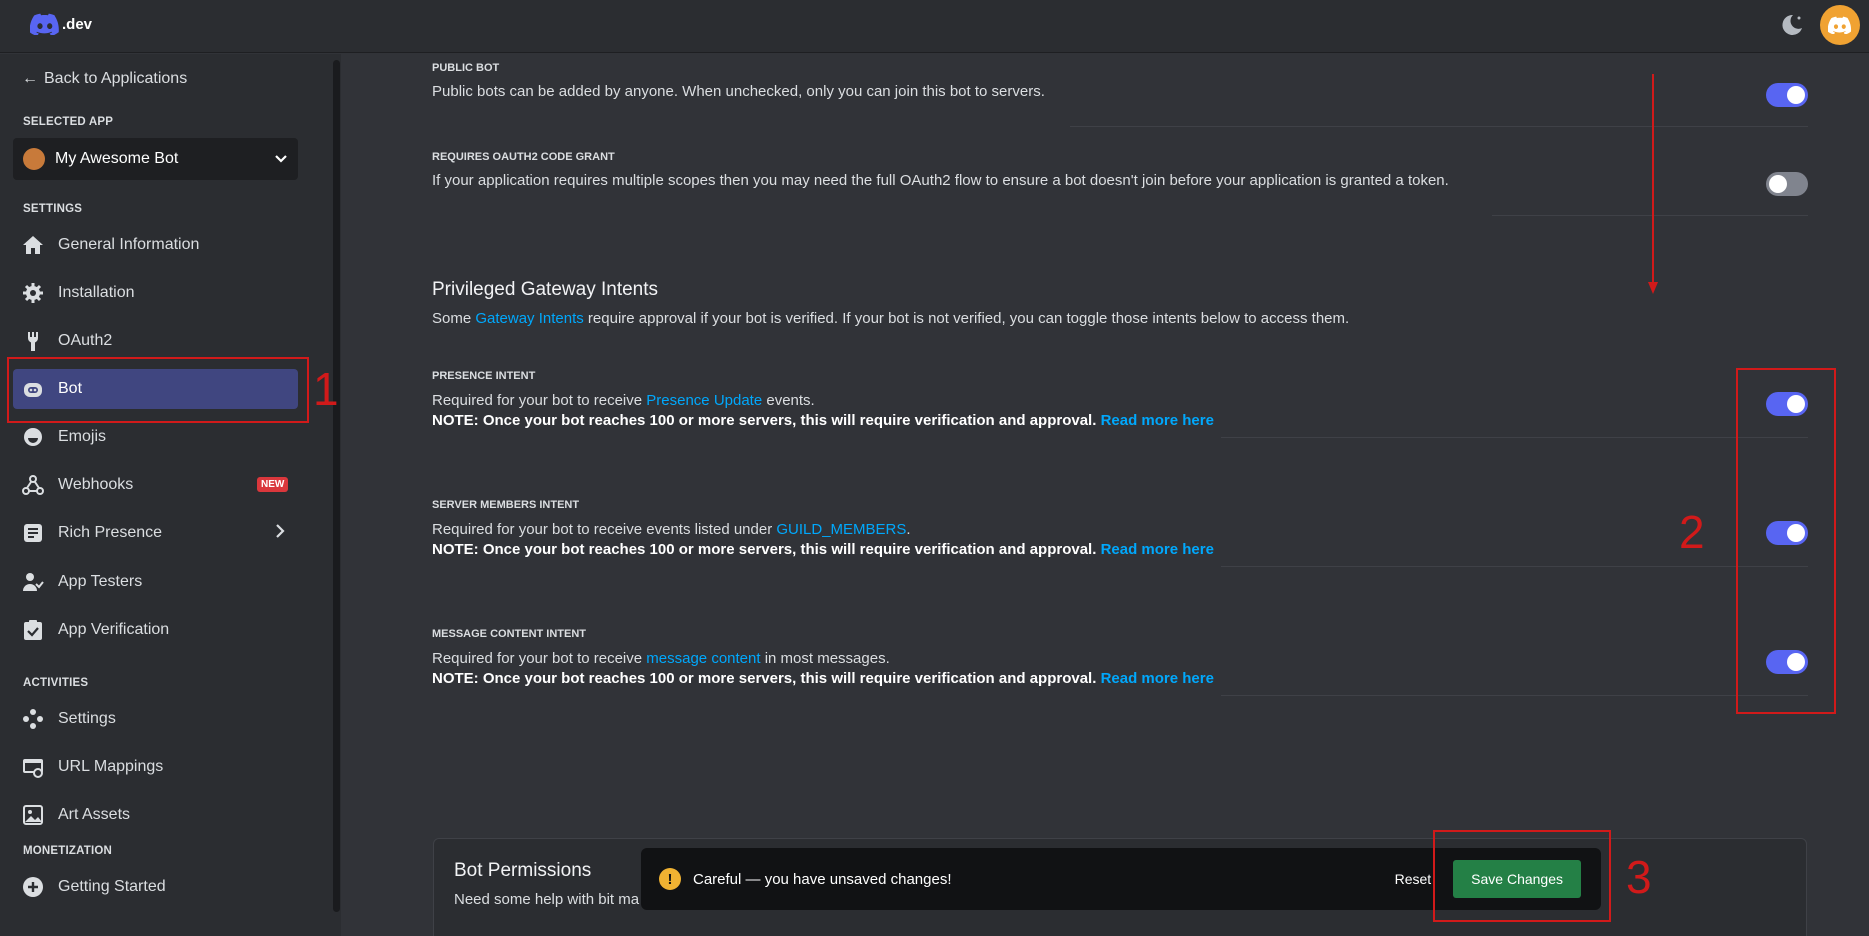  I want to click on sidebar-item-label: Rich Presence, so click(110, 532).